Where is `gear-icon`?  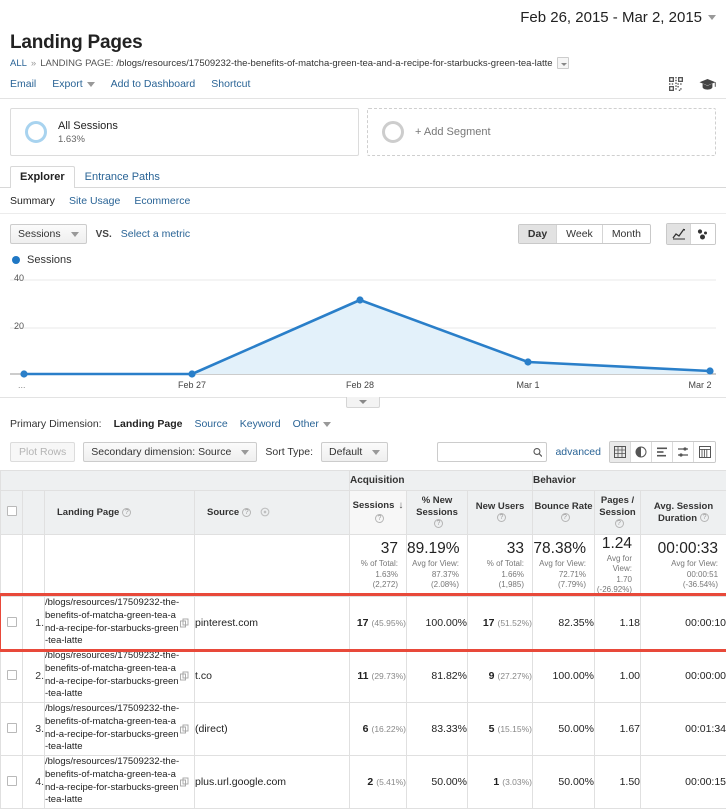
gear-icon is located at coordinates (265, 512).